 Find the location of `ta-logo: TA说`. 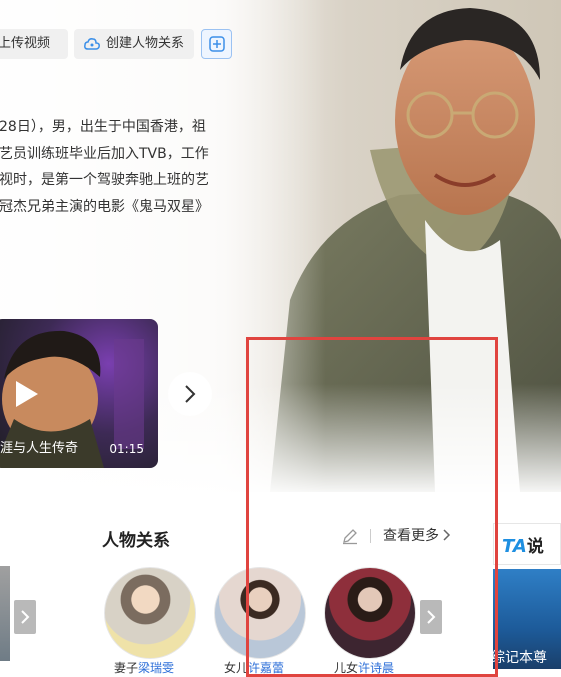

ta-logo: TA说 is located at coordinates (523, 544).